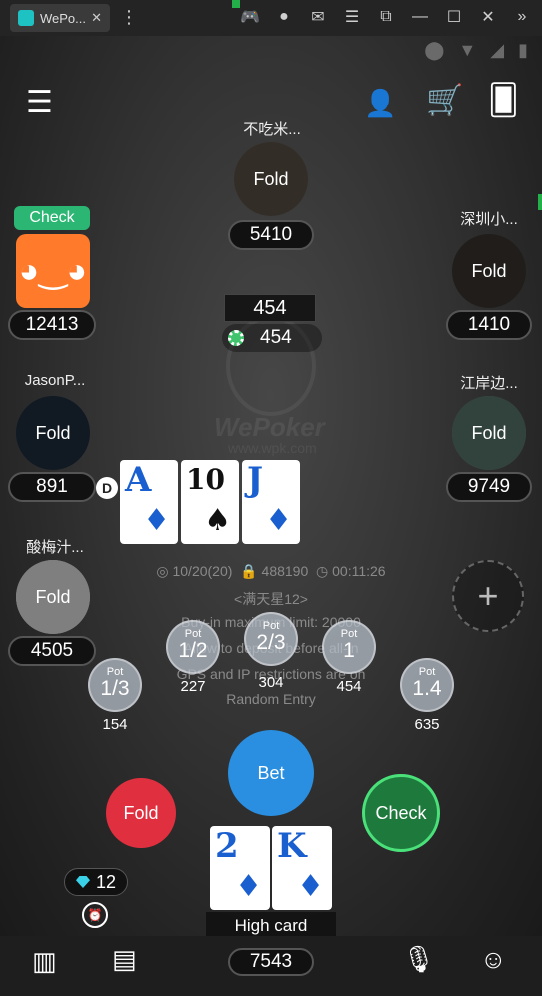 Image resolution: width=542 pixels, height=996 pixels. I want to click on dealer-button: D, so click(107, 488).